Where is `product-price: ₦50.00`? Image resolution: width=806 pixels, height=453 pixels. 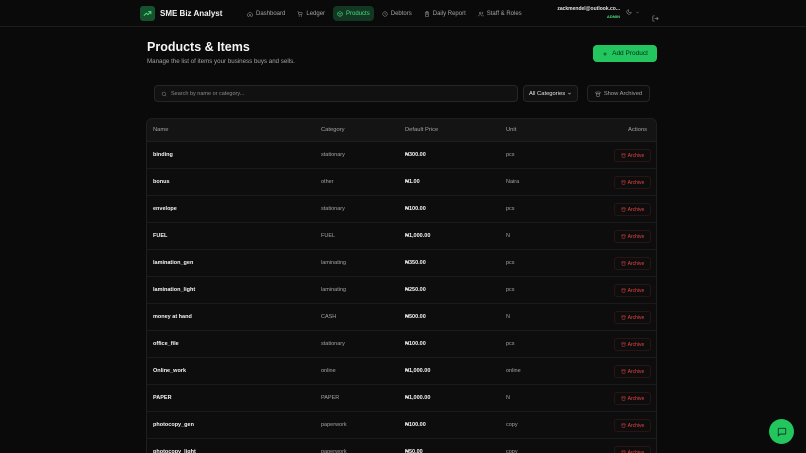 product-price: ₦50.00 is located at coordinates (414, 451).